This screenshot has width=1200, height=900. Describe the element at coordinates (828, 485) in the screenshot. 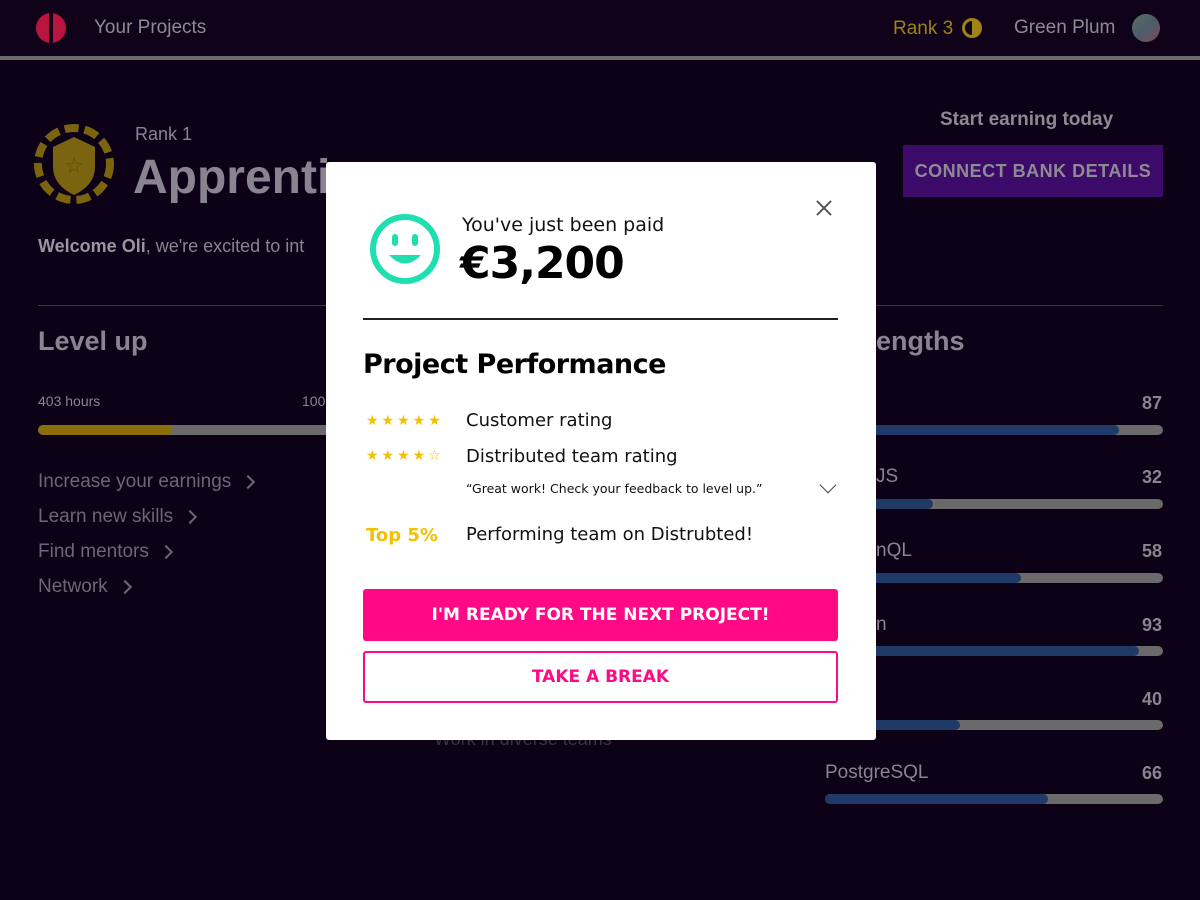

I see `chevron-down-icon` at that location.